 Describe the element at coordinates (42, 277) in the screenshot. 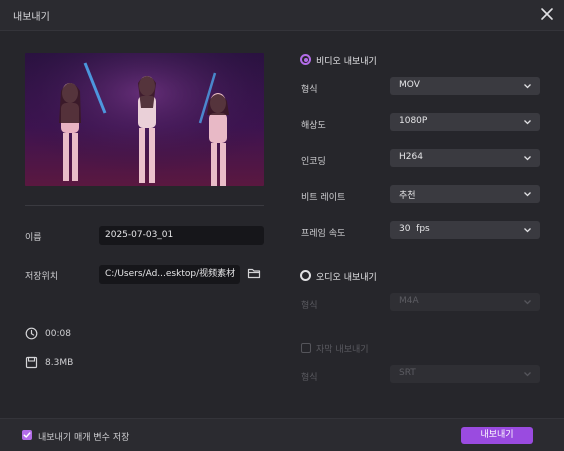

I see `location-label: 저장위치` at that location.